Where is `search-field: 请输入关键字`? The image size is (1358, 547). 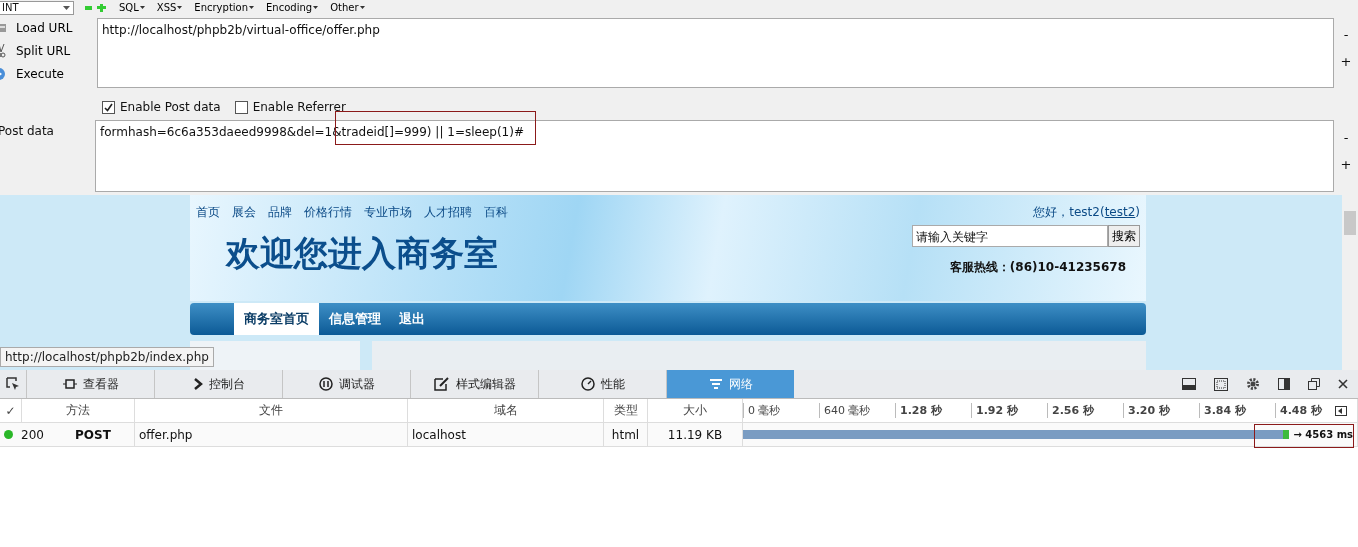
search-field: 请输入关键字 is located at coordinates (1010, 236).